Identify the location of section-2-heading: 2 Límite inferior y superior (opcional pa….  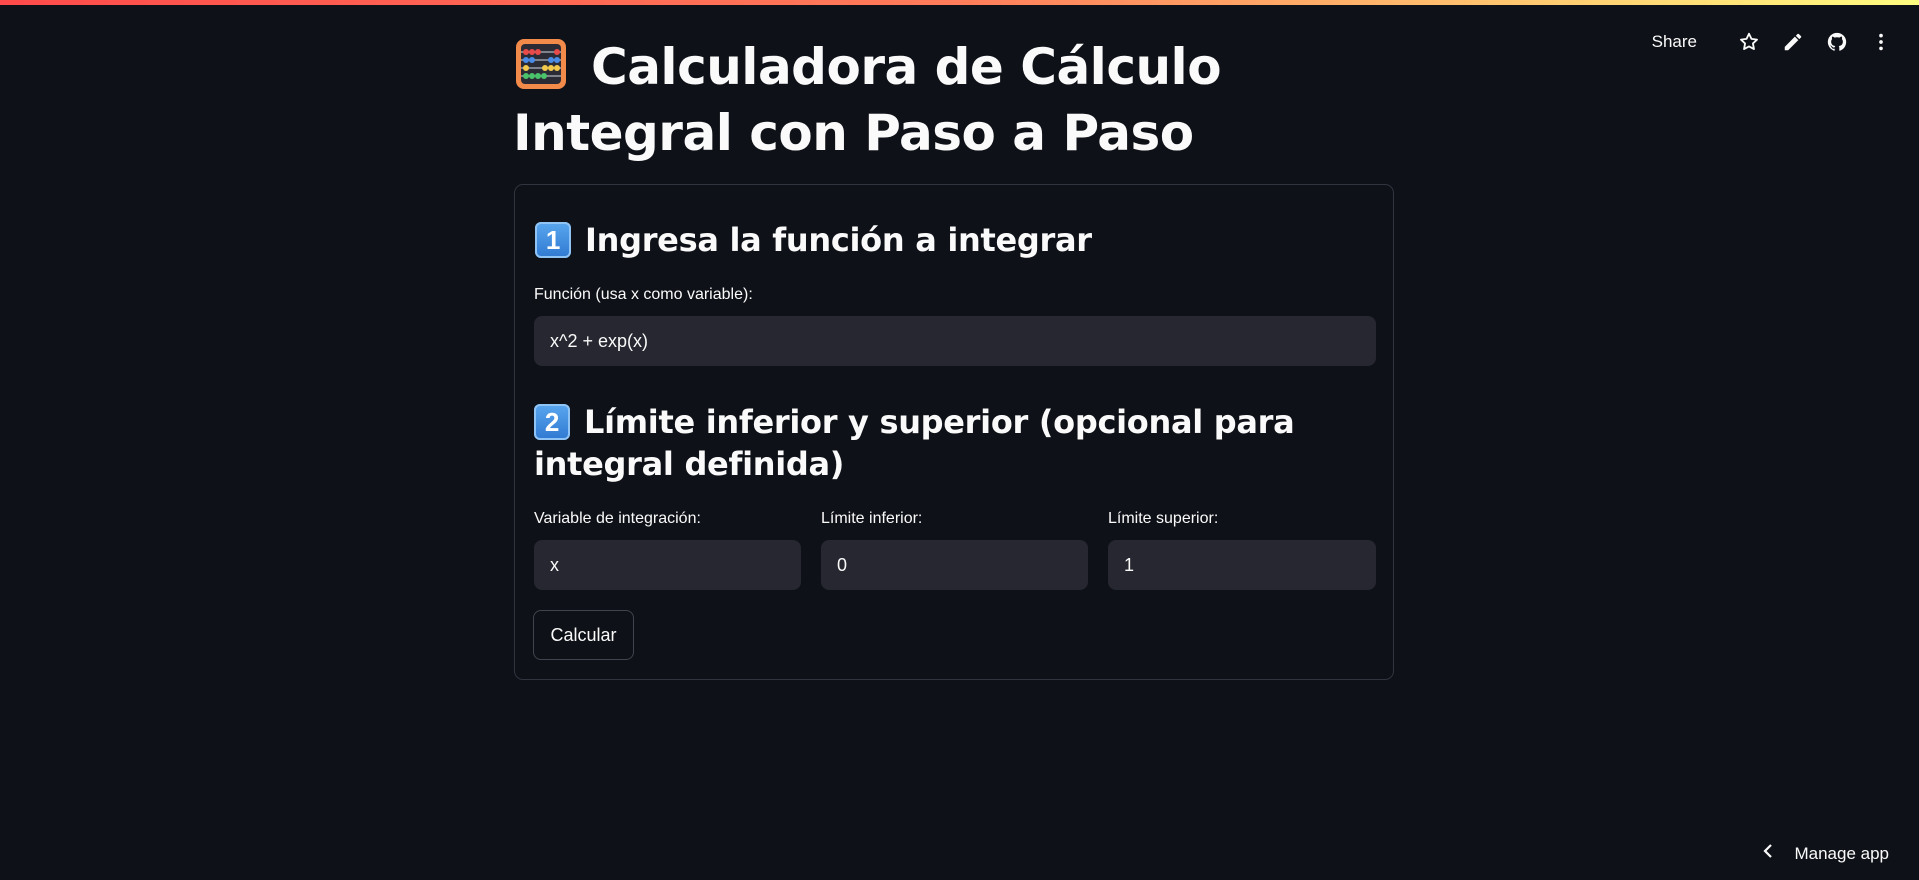
(944, 443).